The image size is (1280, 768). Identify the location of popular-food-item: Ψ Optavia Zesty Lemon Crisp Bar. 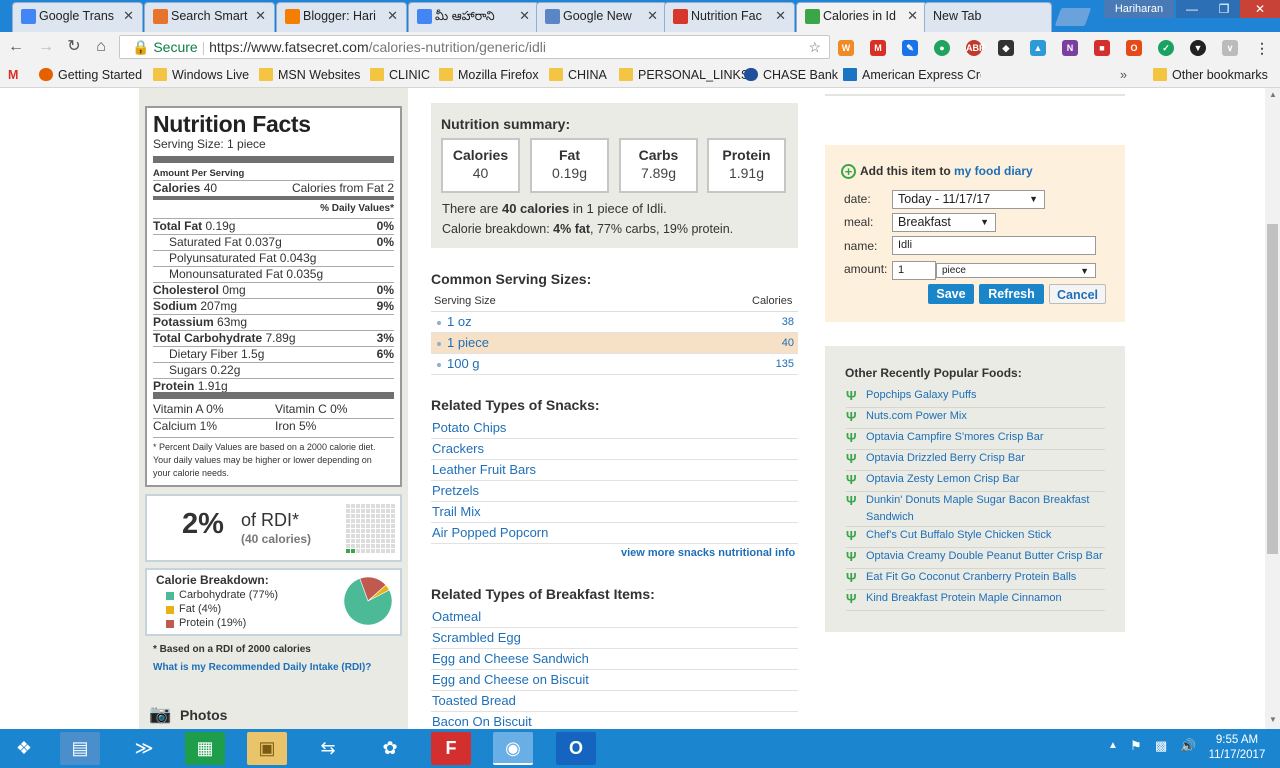
(975, 481).